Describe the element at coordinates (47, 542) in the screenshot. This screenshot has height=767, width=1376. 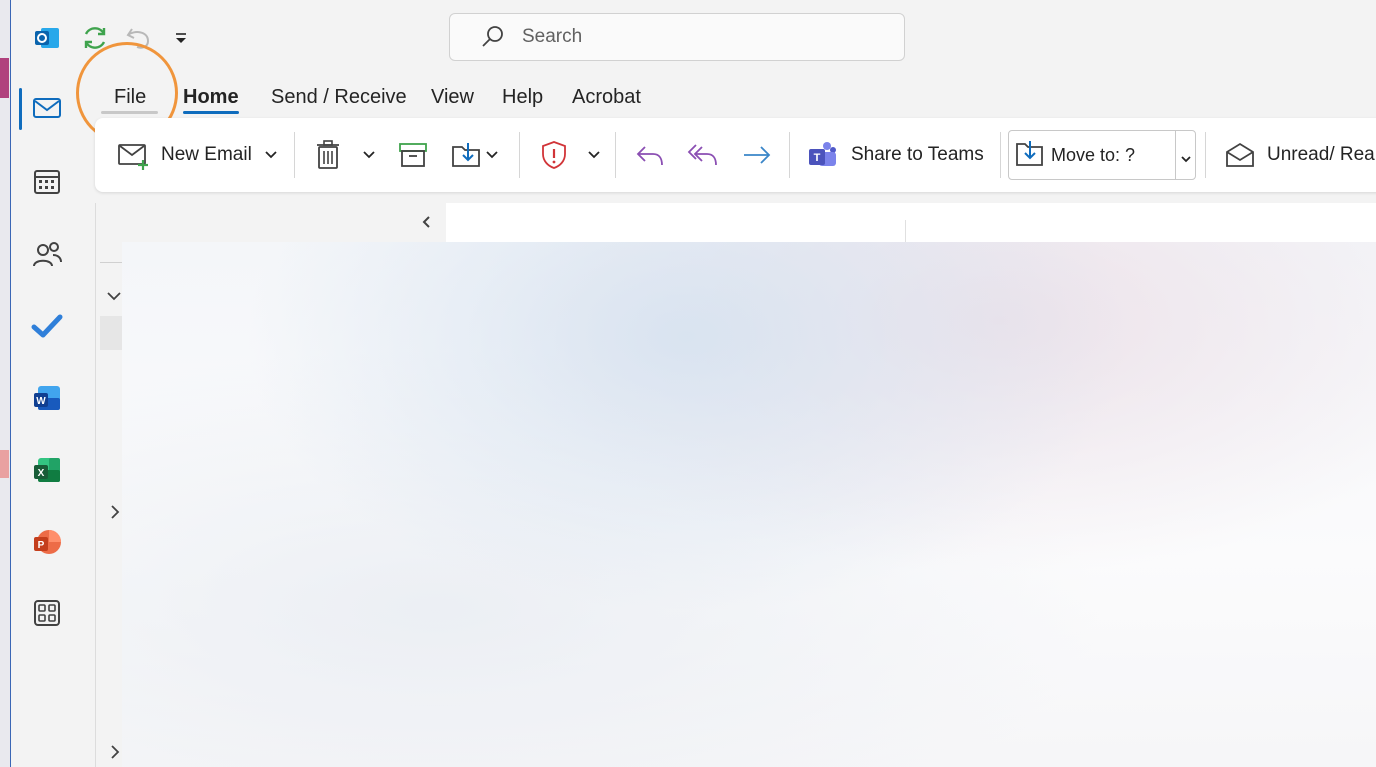
I see `powerpoint-icon: P` at that location.